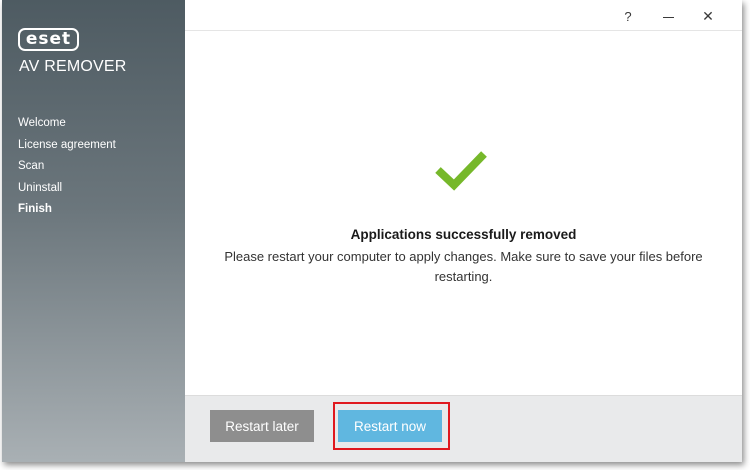 The height and width of the screenshot is (470, 750). I want to click on logo-text: eset, so click(48, 39).